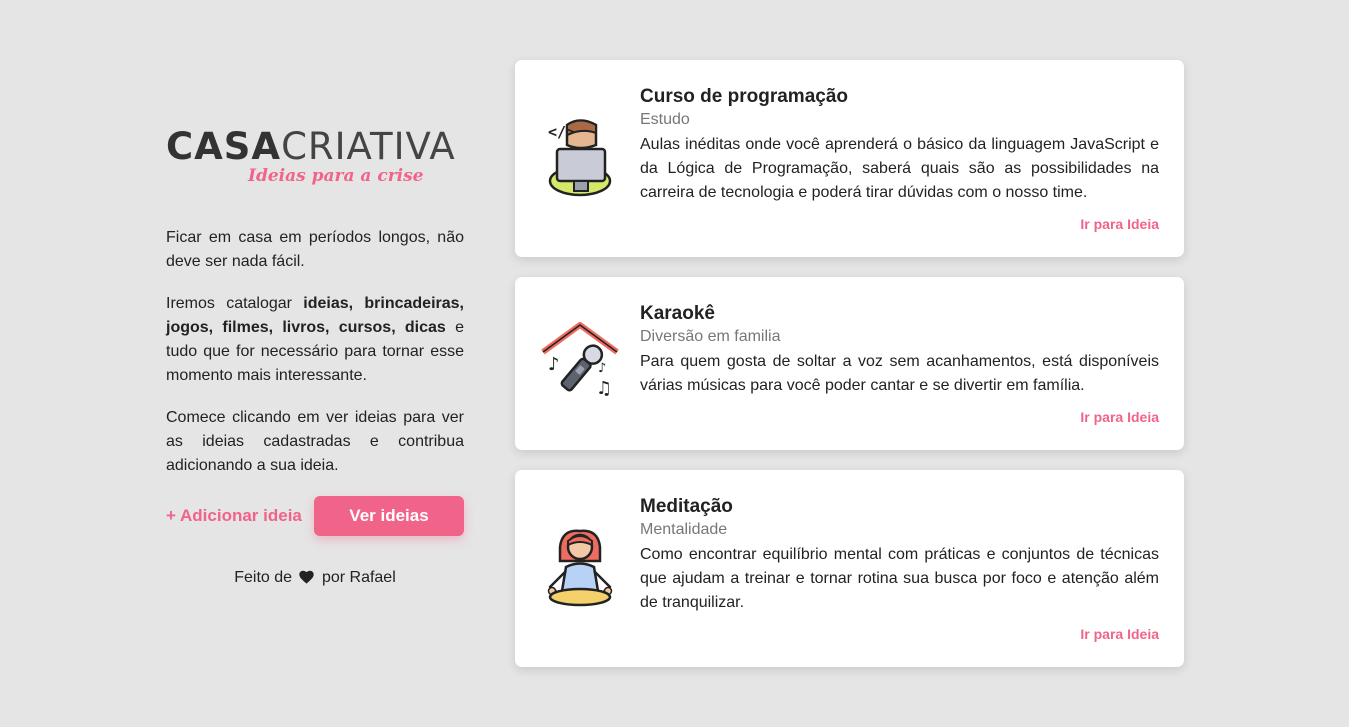 This screenshot has width=1349, height=727. Describe the element at coordinates (368, 146) in the screenshot. I see `logo-light: CRIATIVA` at that location.